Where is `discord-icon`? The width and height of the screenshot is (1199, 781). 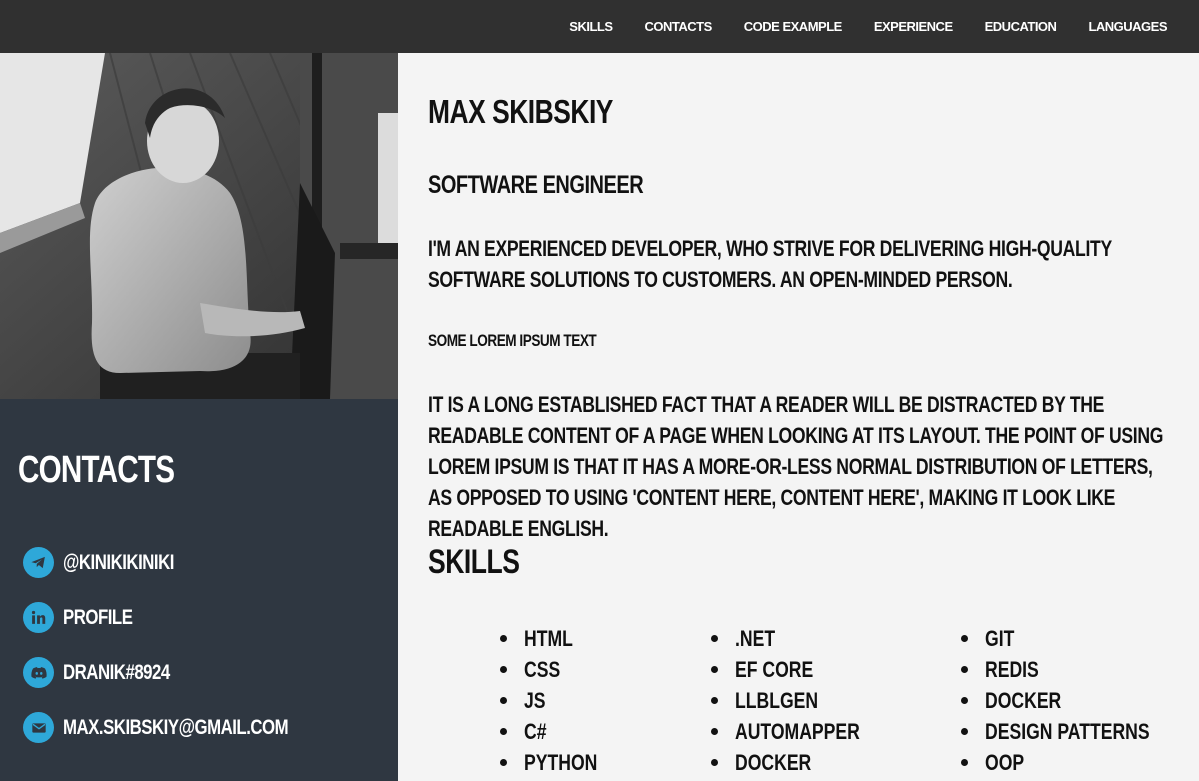 discord-icon is located at coordinates (38, 672).